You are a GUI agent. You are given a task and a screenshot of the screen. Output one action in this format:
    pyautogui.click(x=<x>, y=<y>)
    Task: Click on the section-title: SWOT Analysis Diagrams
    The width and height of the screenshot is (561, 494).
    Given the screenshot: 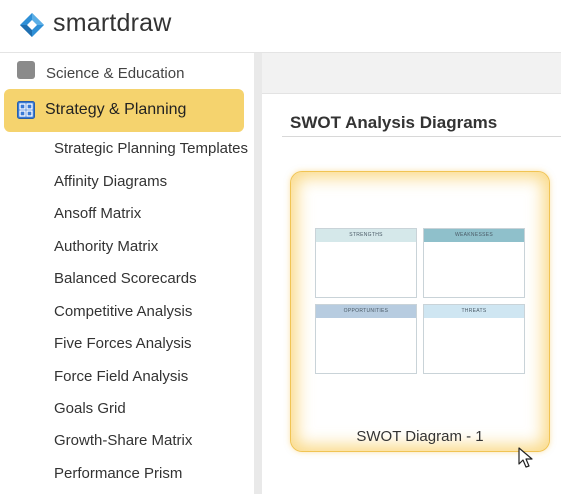 What is the action you would take?
    pyautogui.click(x=394, y=122)
    